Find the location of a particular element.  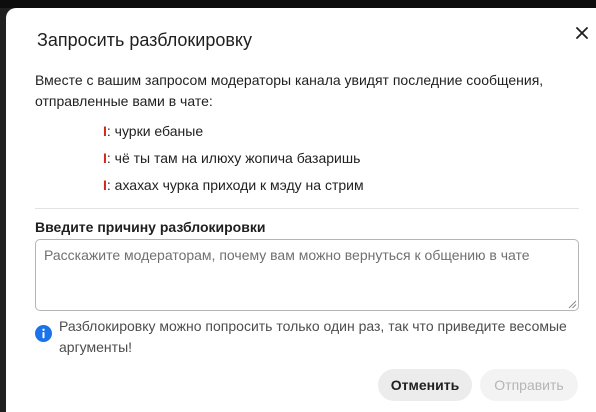

message-text: : чё ты там на илюху жопича базаришь is located at coordinates (233, 158).